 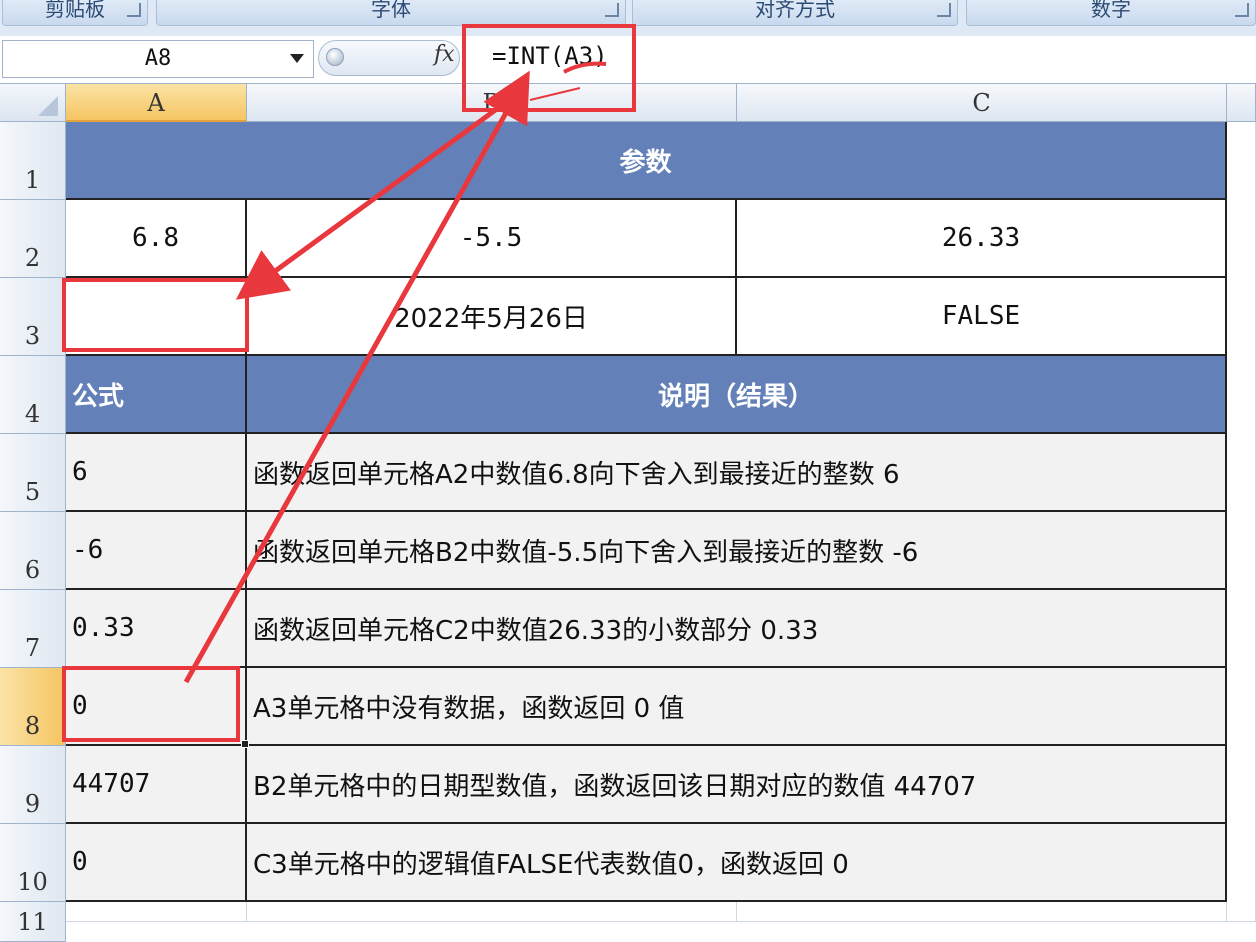 What do you see at coordinates (737, 473) in the screenshot?
I see `cell-b5: 函数返回单元格A2中数值6.8向下舍入到最接近的整数 6` at bounding box center [737, 473].